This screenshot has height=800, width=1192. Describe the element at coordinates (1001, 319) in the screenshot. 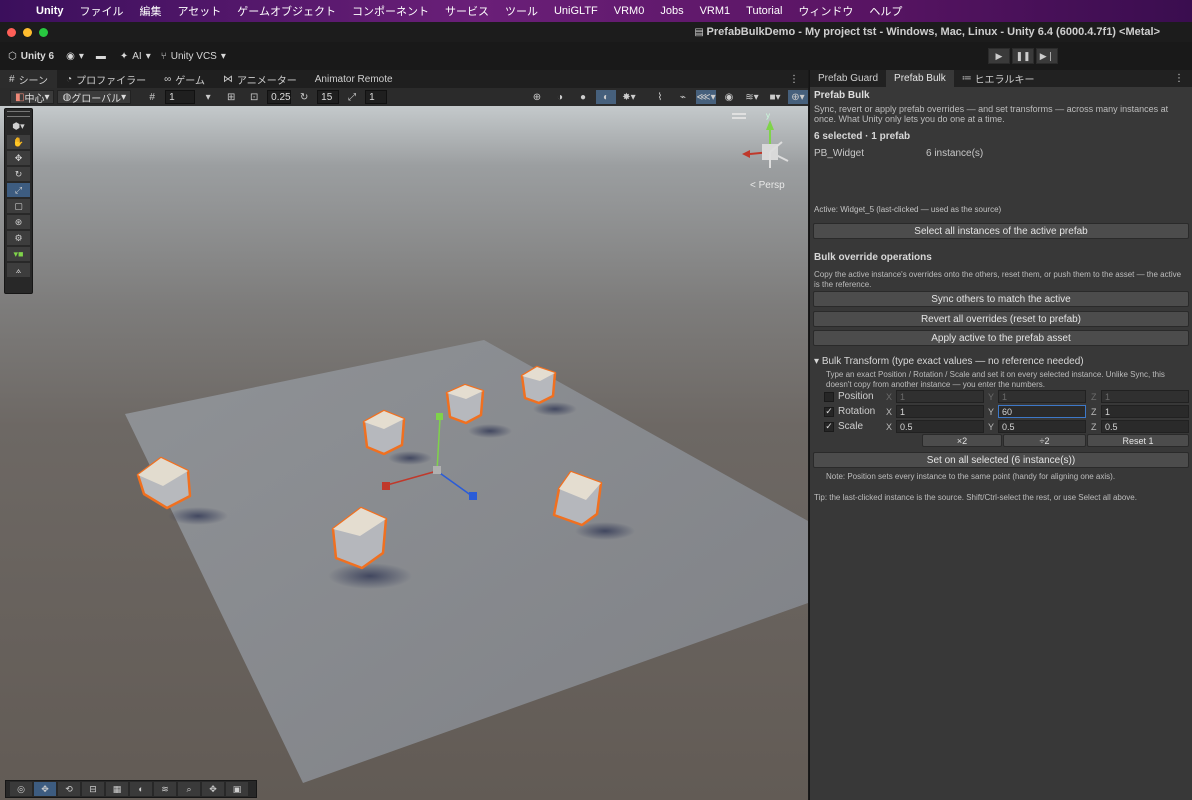

I see `revert-overrides-button: Revert all overrides (reset to prefab)` at that location.